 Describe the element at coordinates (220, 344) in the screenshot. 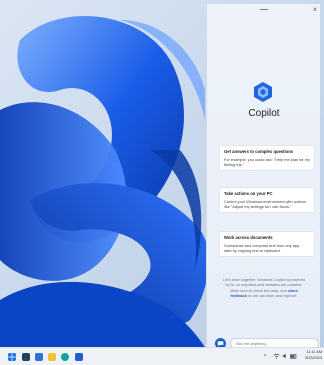

I see `chat-bubble-icon` at that location.